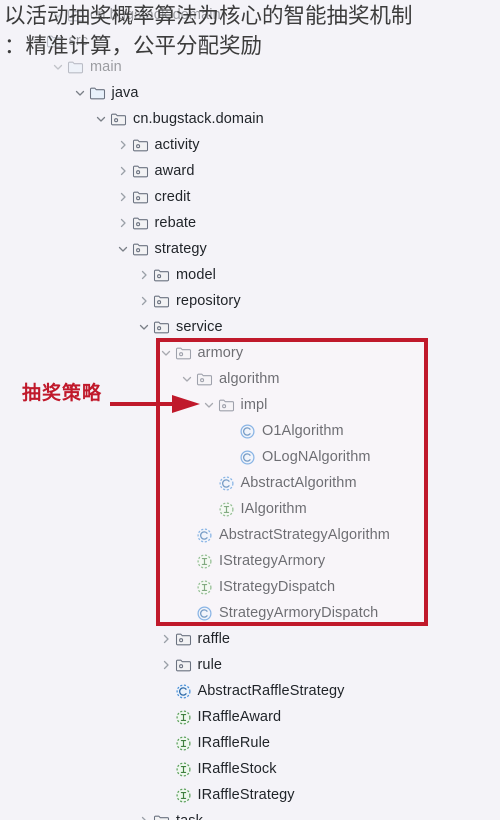 The height and width of the screenshot is (820, 500). What do you see at coordinates (196, 274) in the screenshot?
I see `tree-item-label: model` at bounding box center [196, 274].